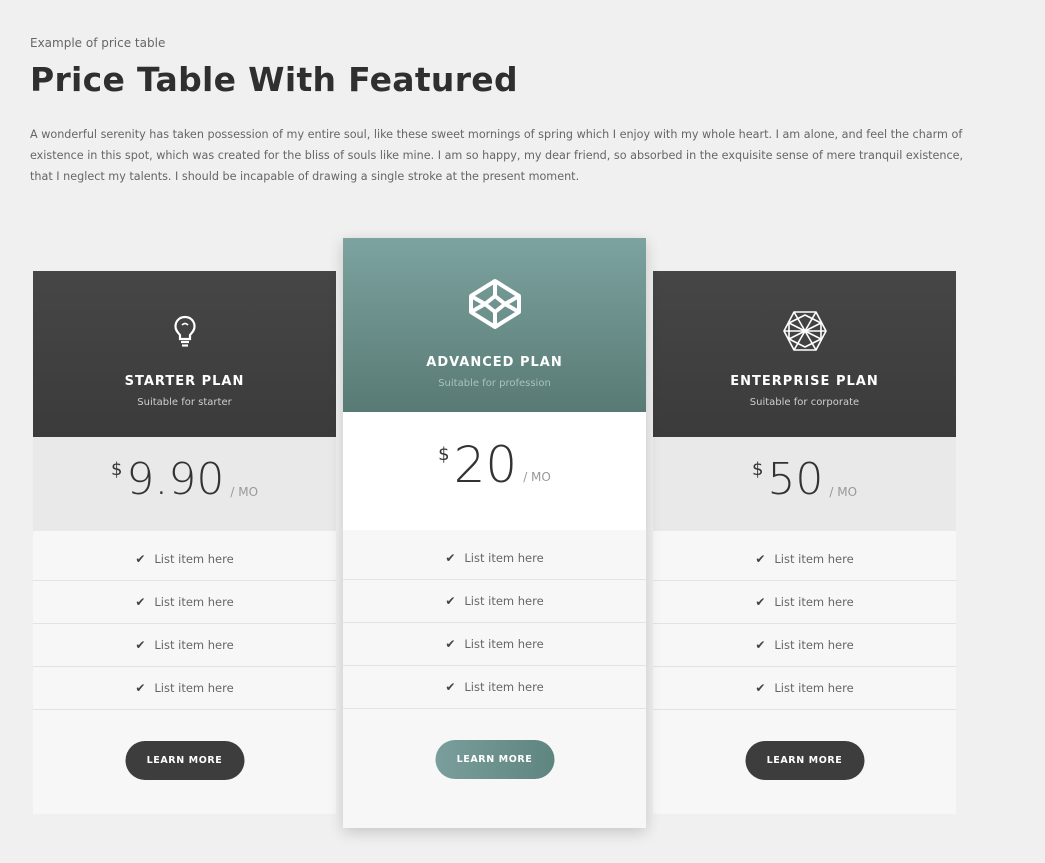 The image size is (1045, 863). Describe the element at coordinates (184, 354) in the screenshot. I see `card-header: STARTER PLAN Suitable for starter` at that location.